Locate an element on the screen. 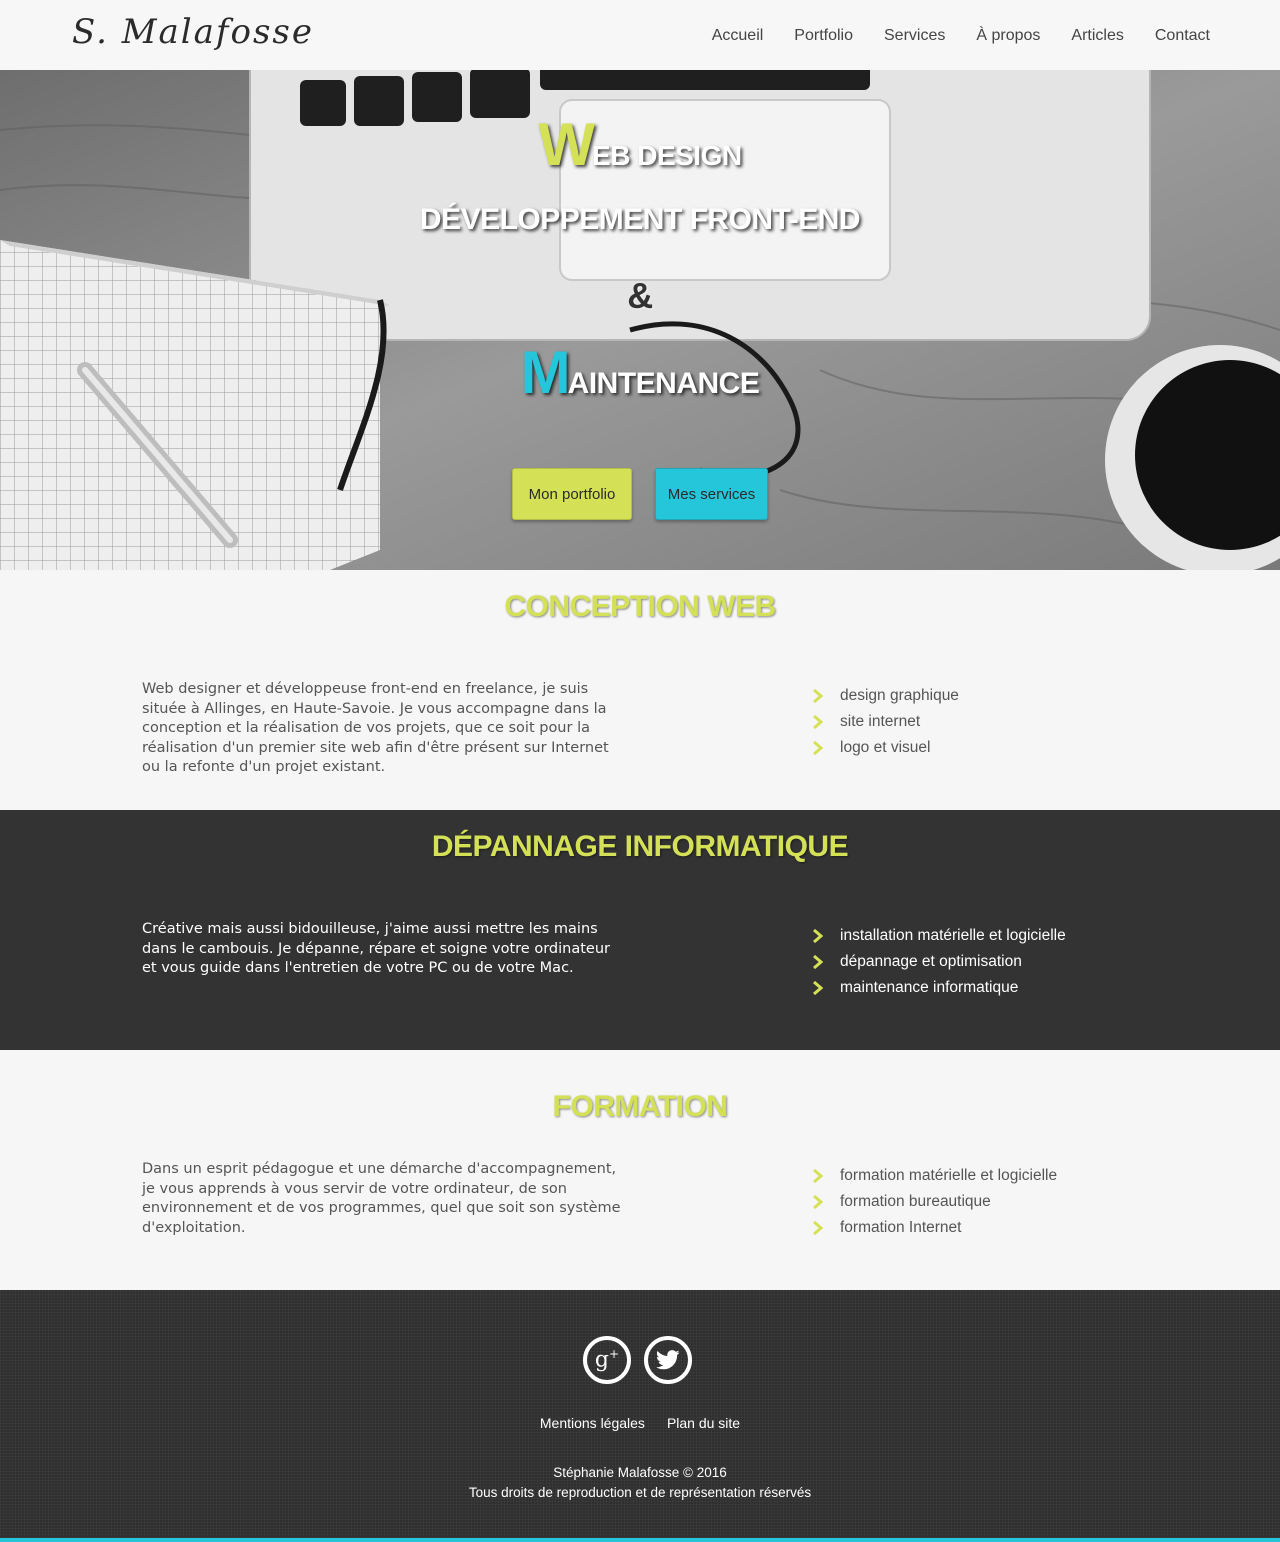 Image resolution: width=1280 pixels, height=1542 pixels. hero-ampersand: & is located at coordinates (640, 295).